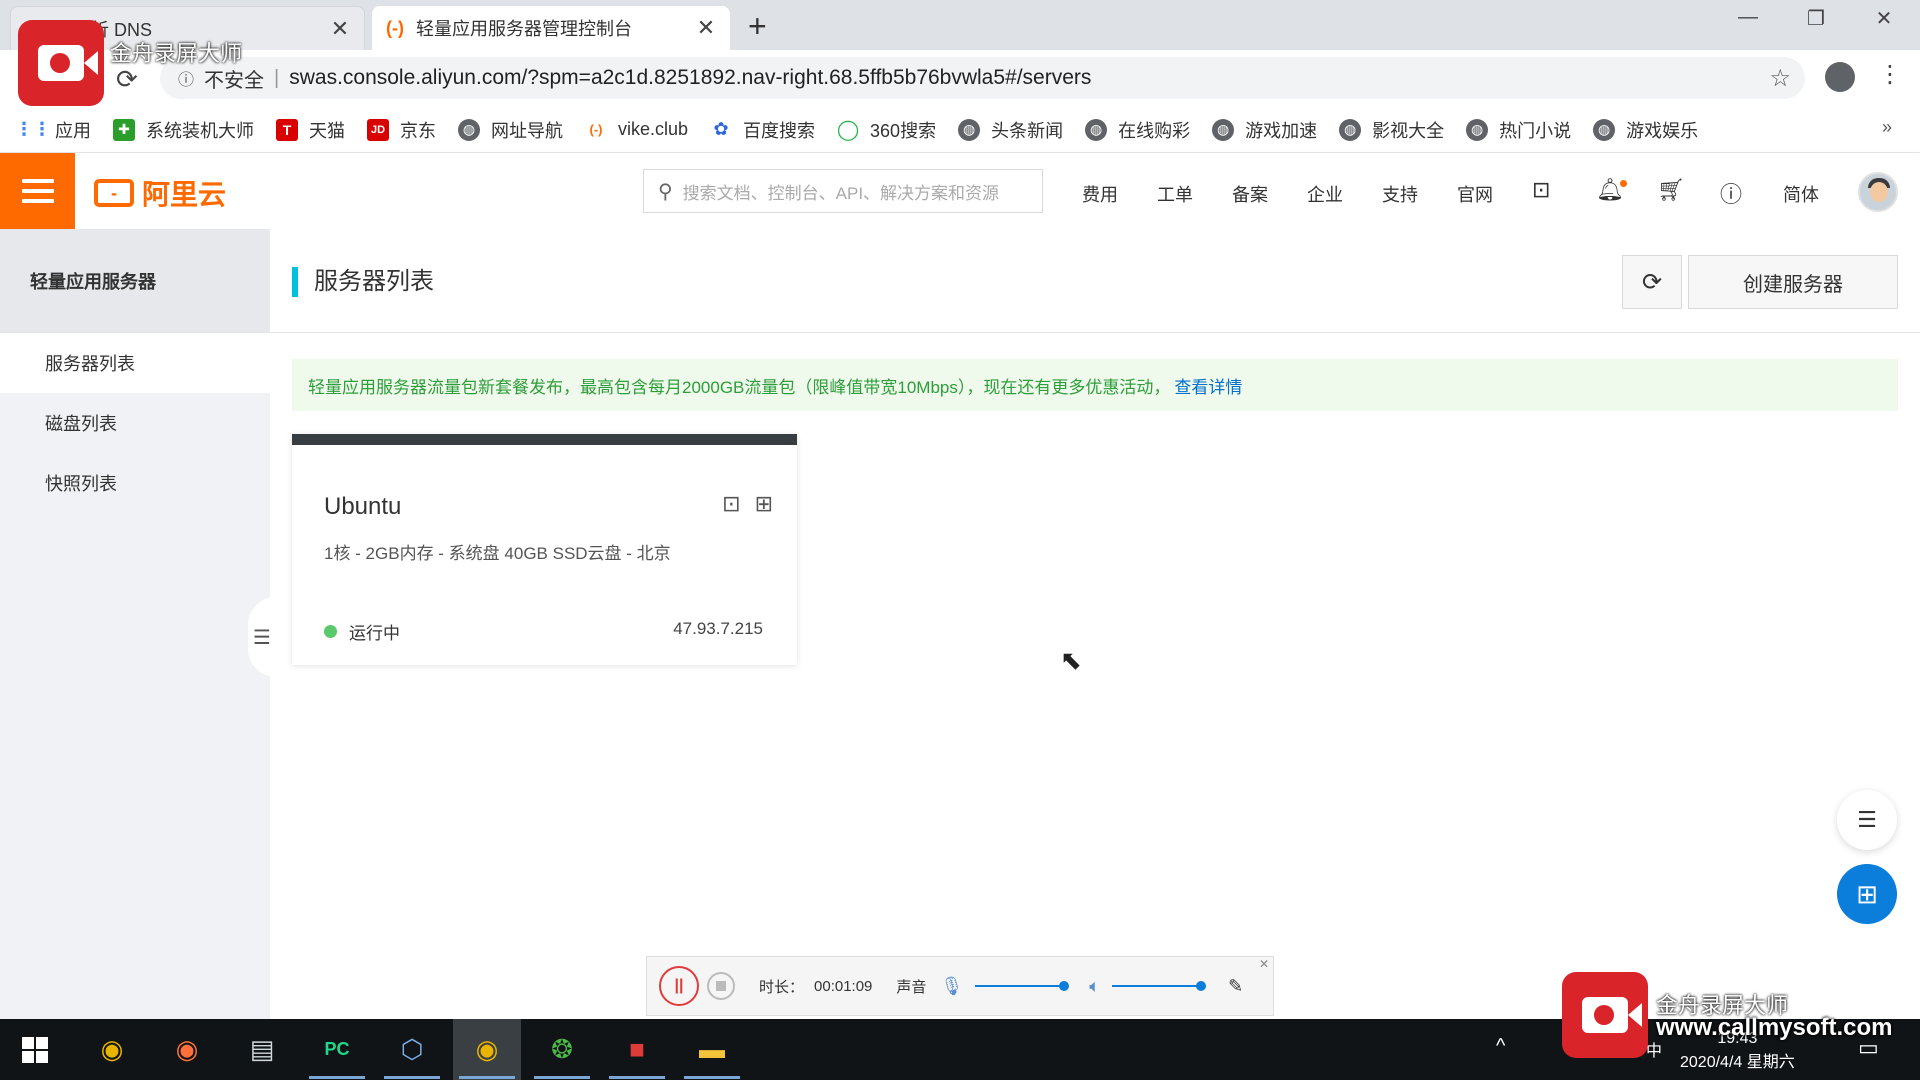 The image size is (1920, 1080). I want to click on notepad-icon: ▤, so click(262, 1049).